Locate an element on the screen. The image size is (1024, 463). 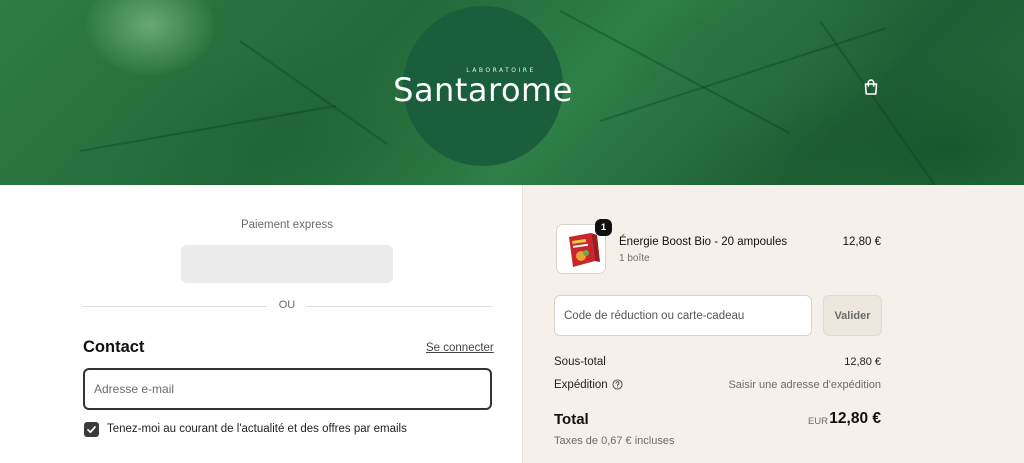
brand-logo: LABORATOIRE Santarome is located at coordinates (482, 86).